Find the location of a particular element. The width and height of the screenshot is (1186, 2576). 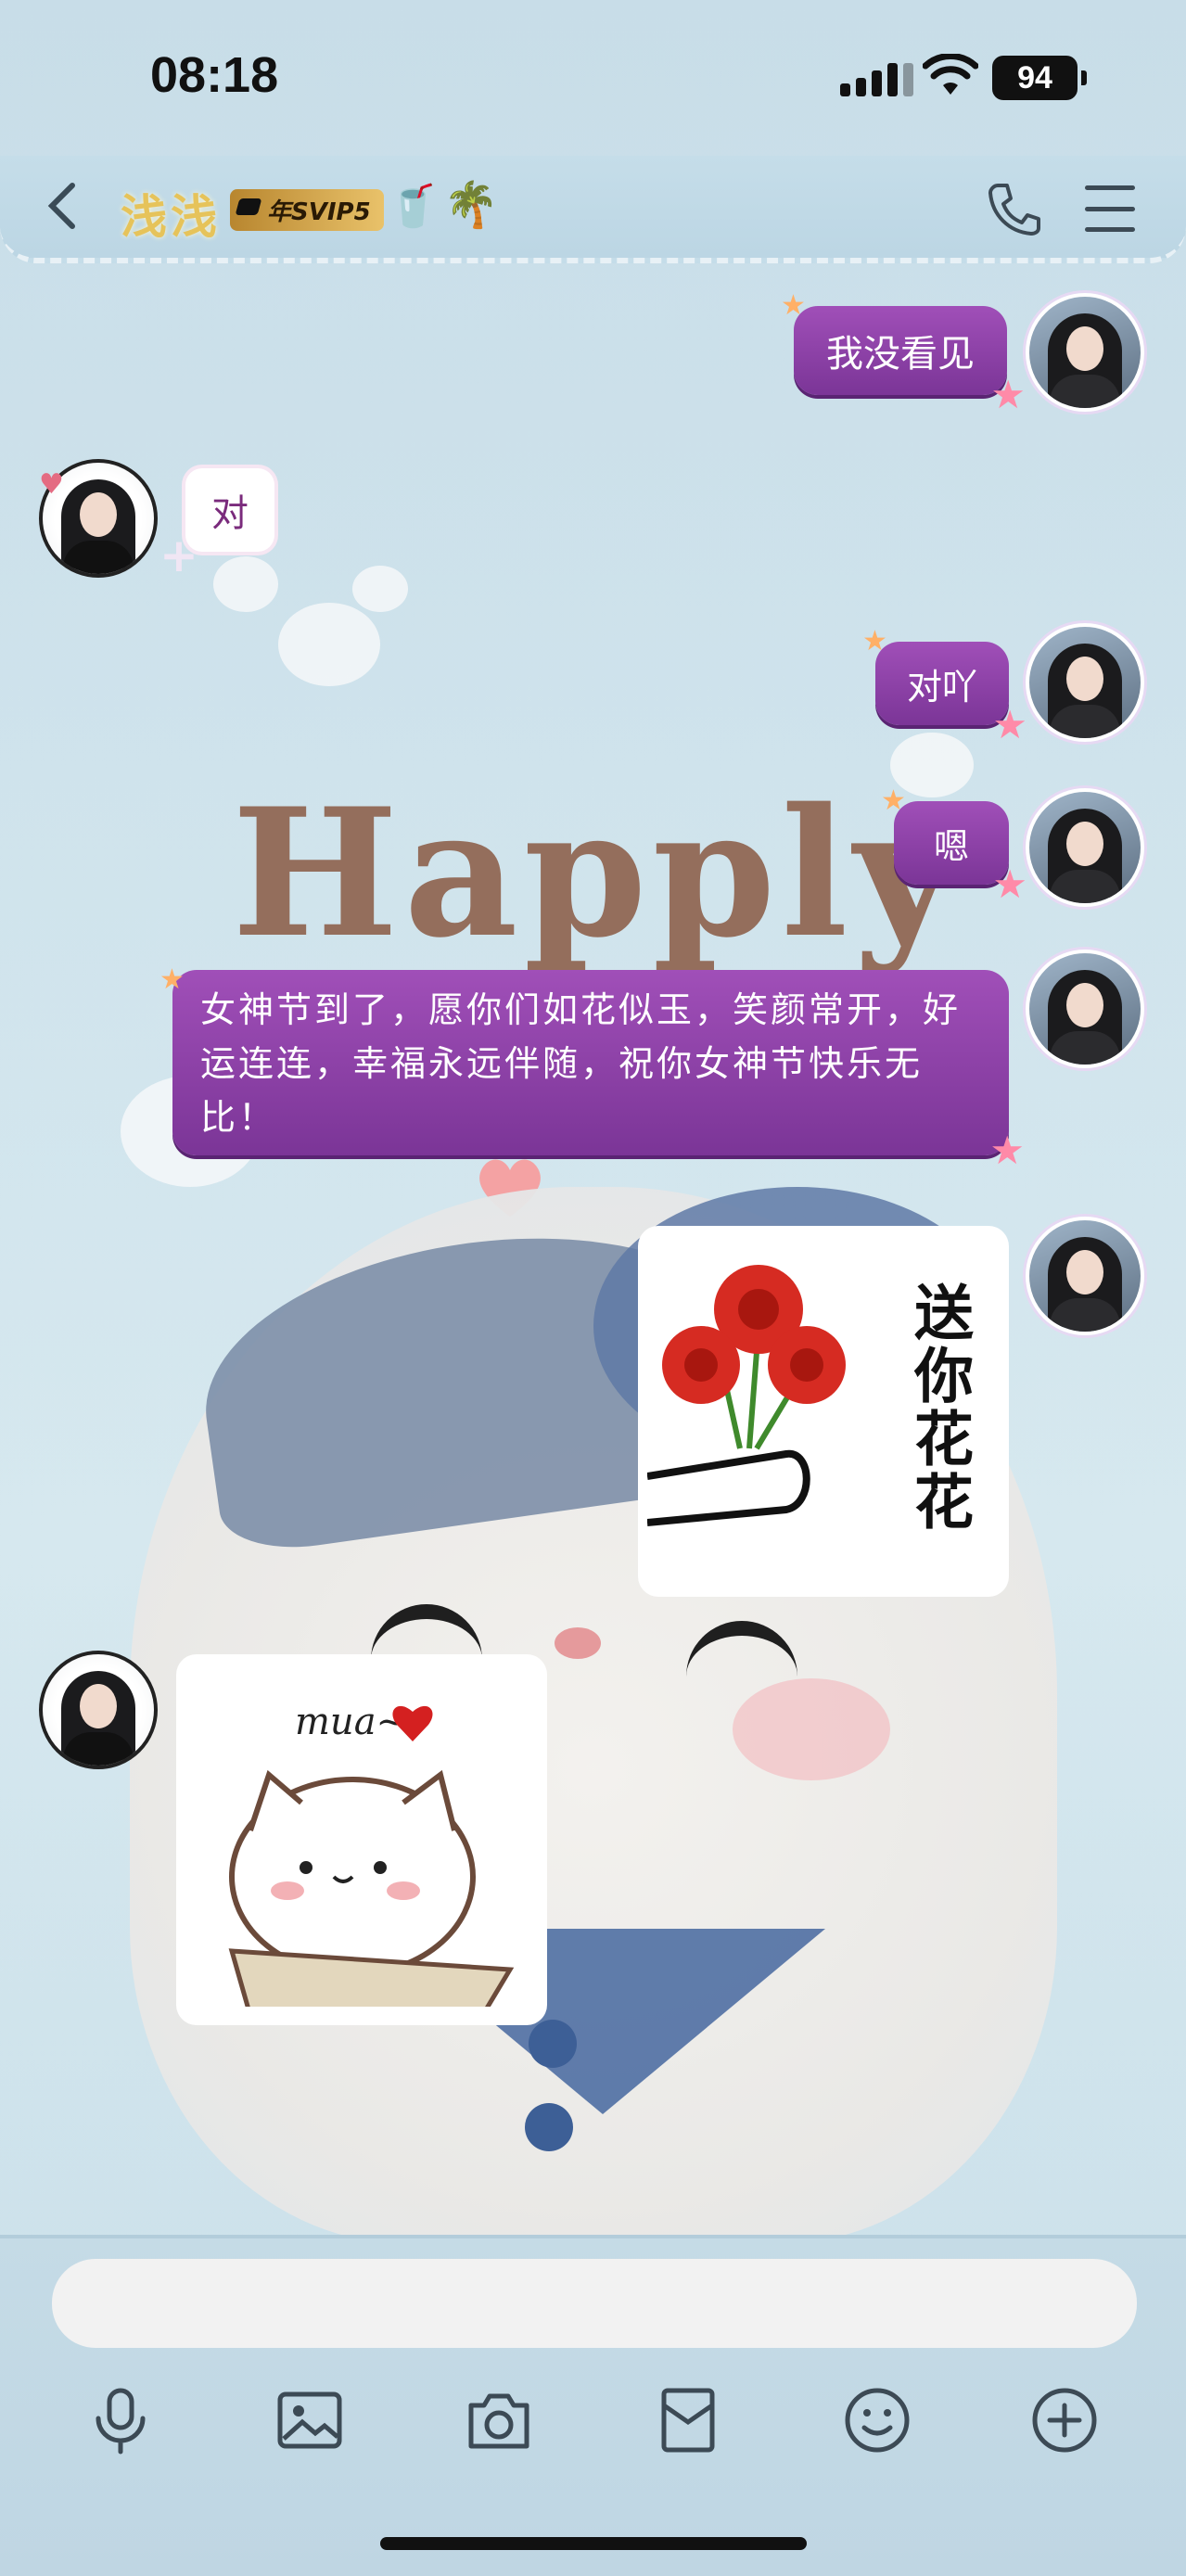

drink-icon: 🥤 is located at coordinates (413, 206).